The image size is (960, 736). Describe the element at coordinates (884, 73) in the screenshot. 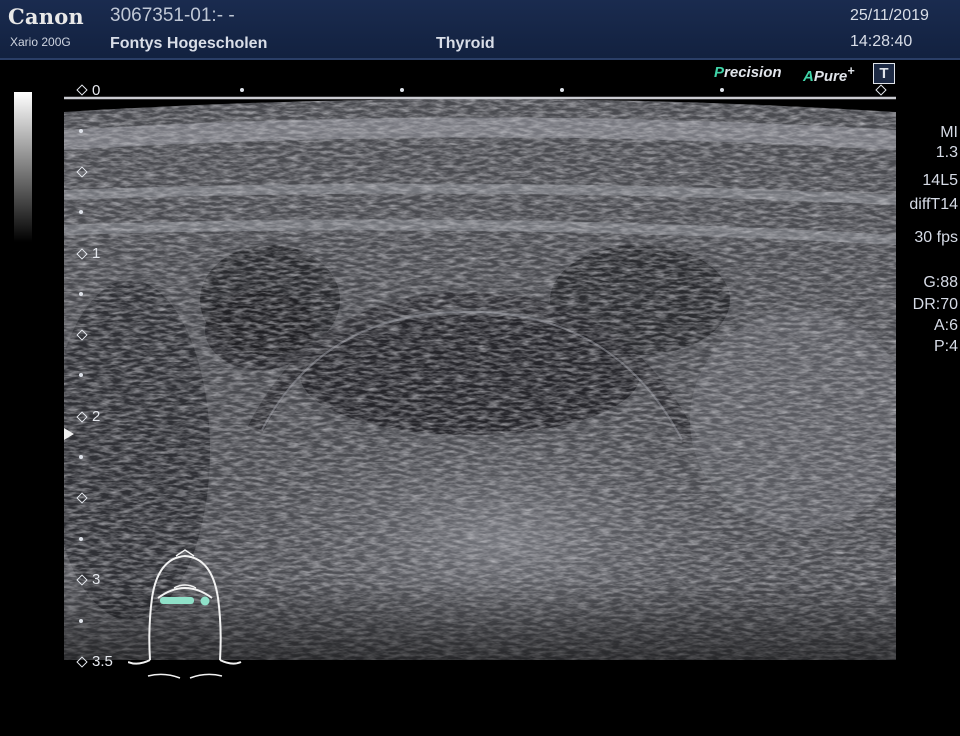

I see `transducer-badge: T` at that location.